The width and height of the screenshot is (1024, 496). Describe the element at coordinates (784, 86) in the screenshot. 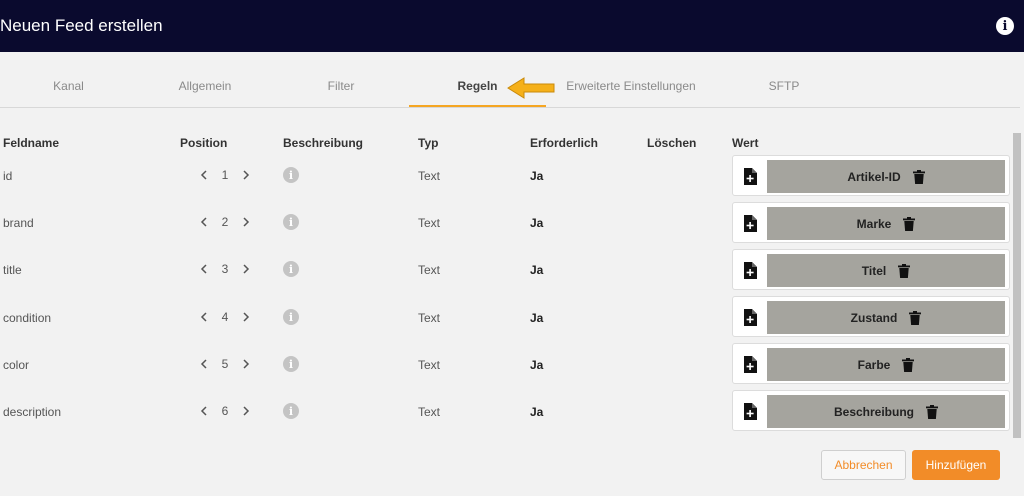

I see `tab-sftp: SFTP` at that location.